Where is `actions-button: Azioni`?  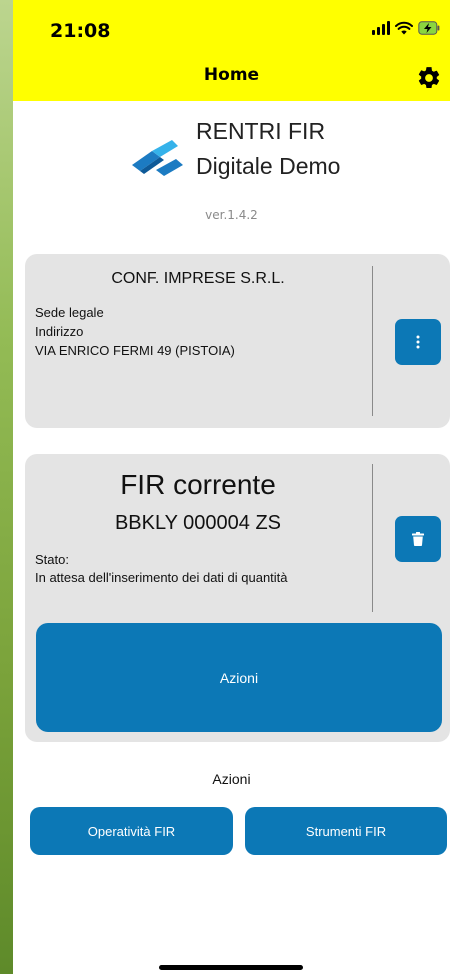 actions-button: Azioni is located at coordinates (239, 677).